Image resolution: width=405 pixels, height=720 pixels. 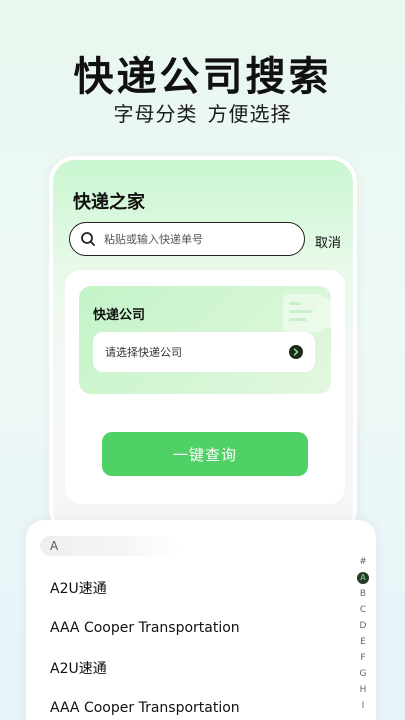 What do you see at coordinates (363, 690) in the screenshot?
I see `index-letter: H` at bounding box center [363, 690].